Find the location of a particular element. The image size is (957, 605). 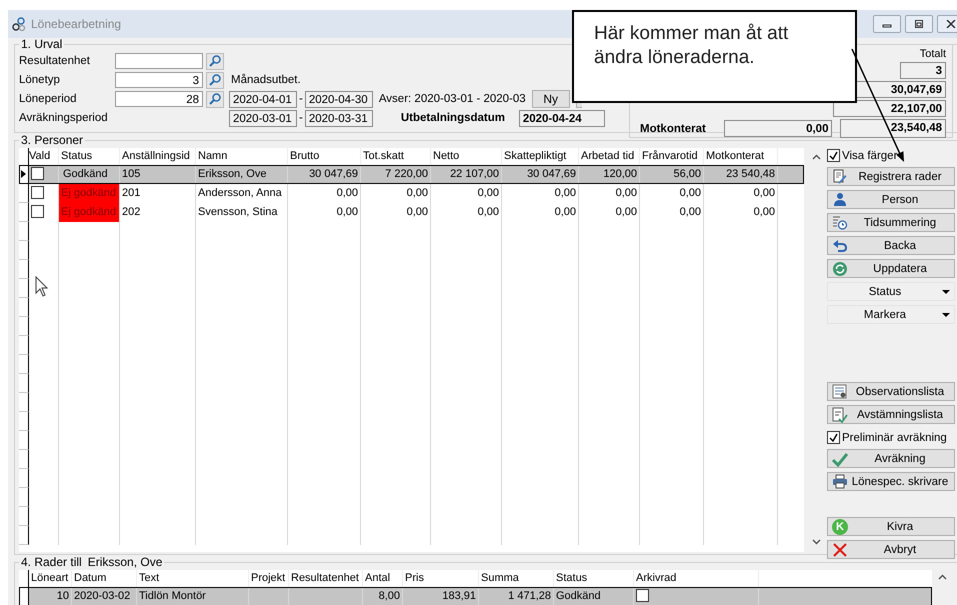

total-count: 3 is located at coordinates (923, 70).